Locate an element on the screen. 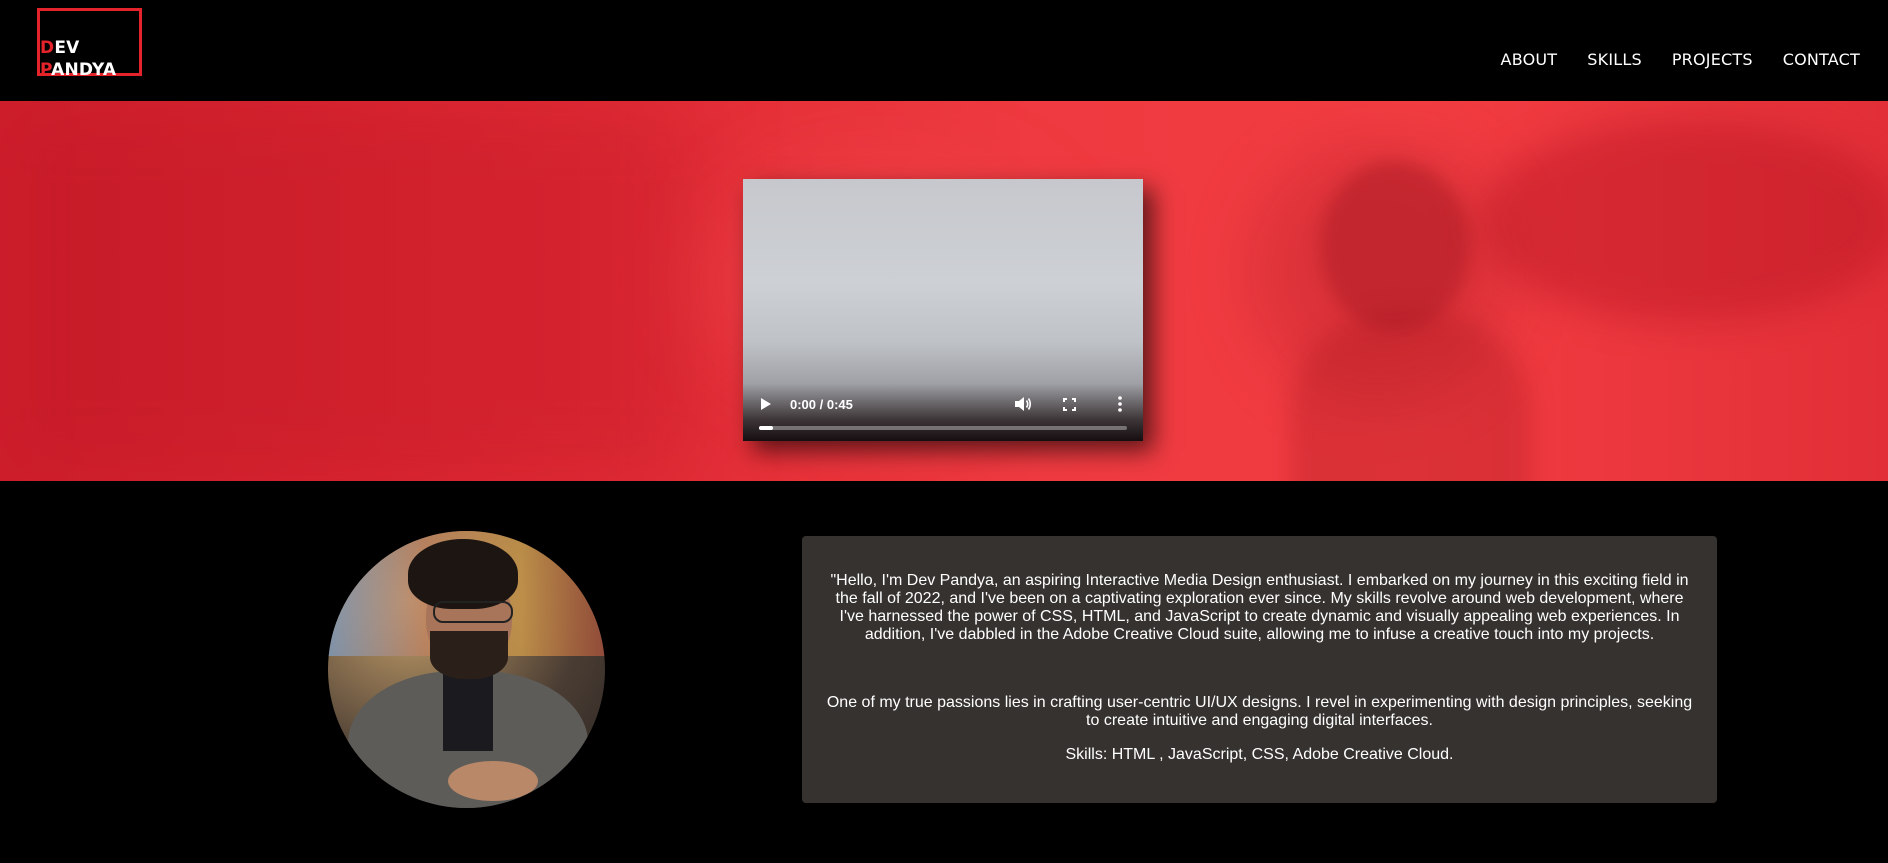 The width and height of the screenshot is (1888, 863). nav-projects-link: PROJECTS is located at coordinates (1712, 59).